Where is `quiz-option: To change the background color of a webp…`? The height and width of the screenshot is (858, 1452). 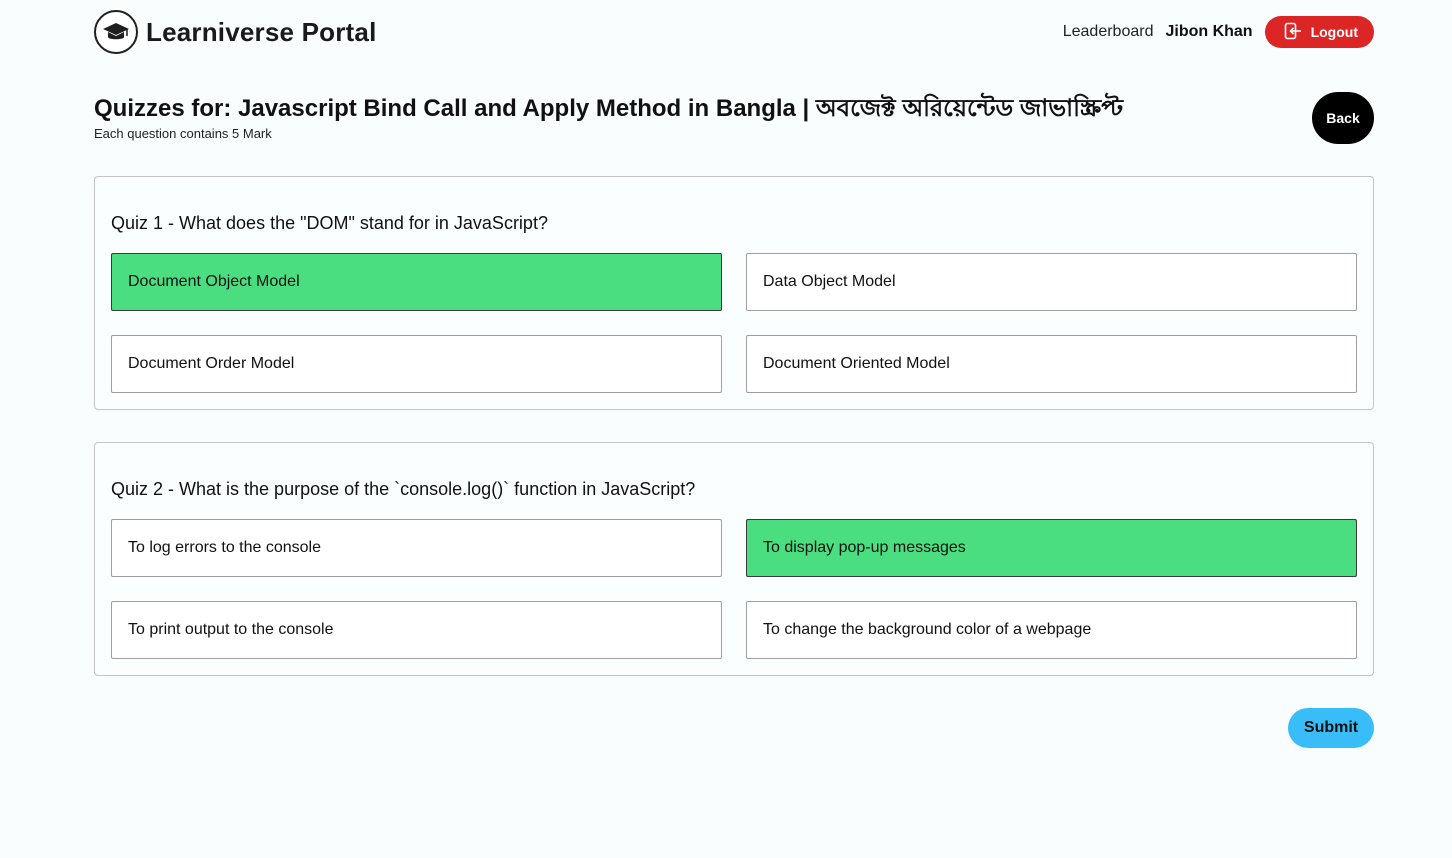 quiz-option: To change the background color of a webp… is located at coordinates (1051, 630).